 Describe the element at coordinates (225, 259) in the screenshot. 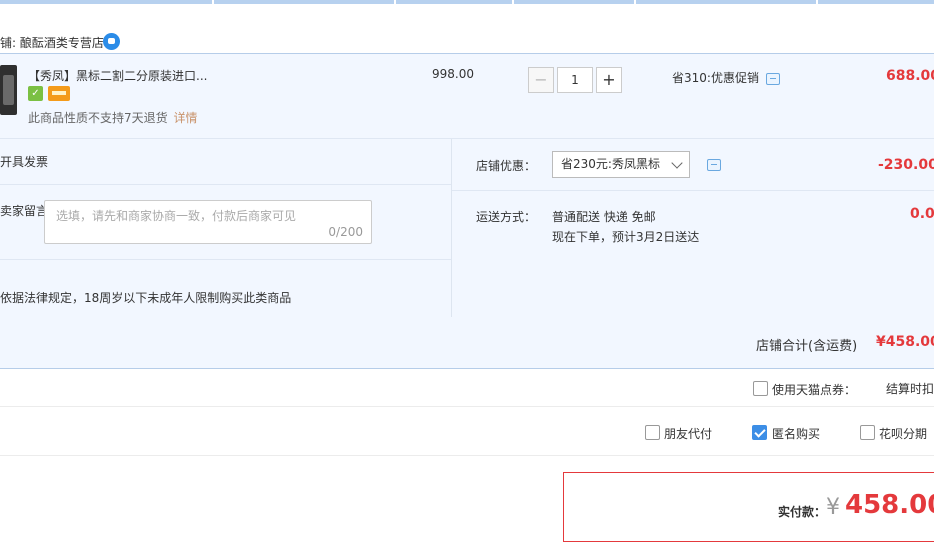

I see `message-divider` at that location.